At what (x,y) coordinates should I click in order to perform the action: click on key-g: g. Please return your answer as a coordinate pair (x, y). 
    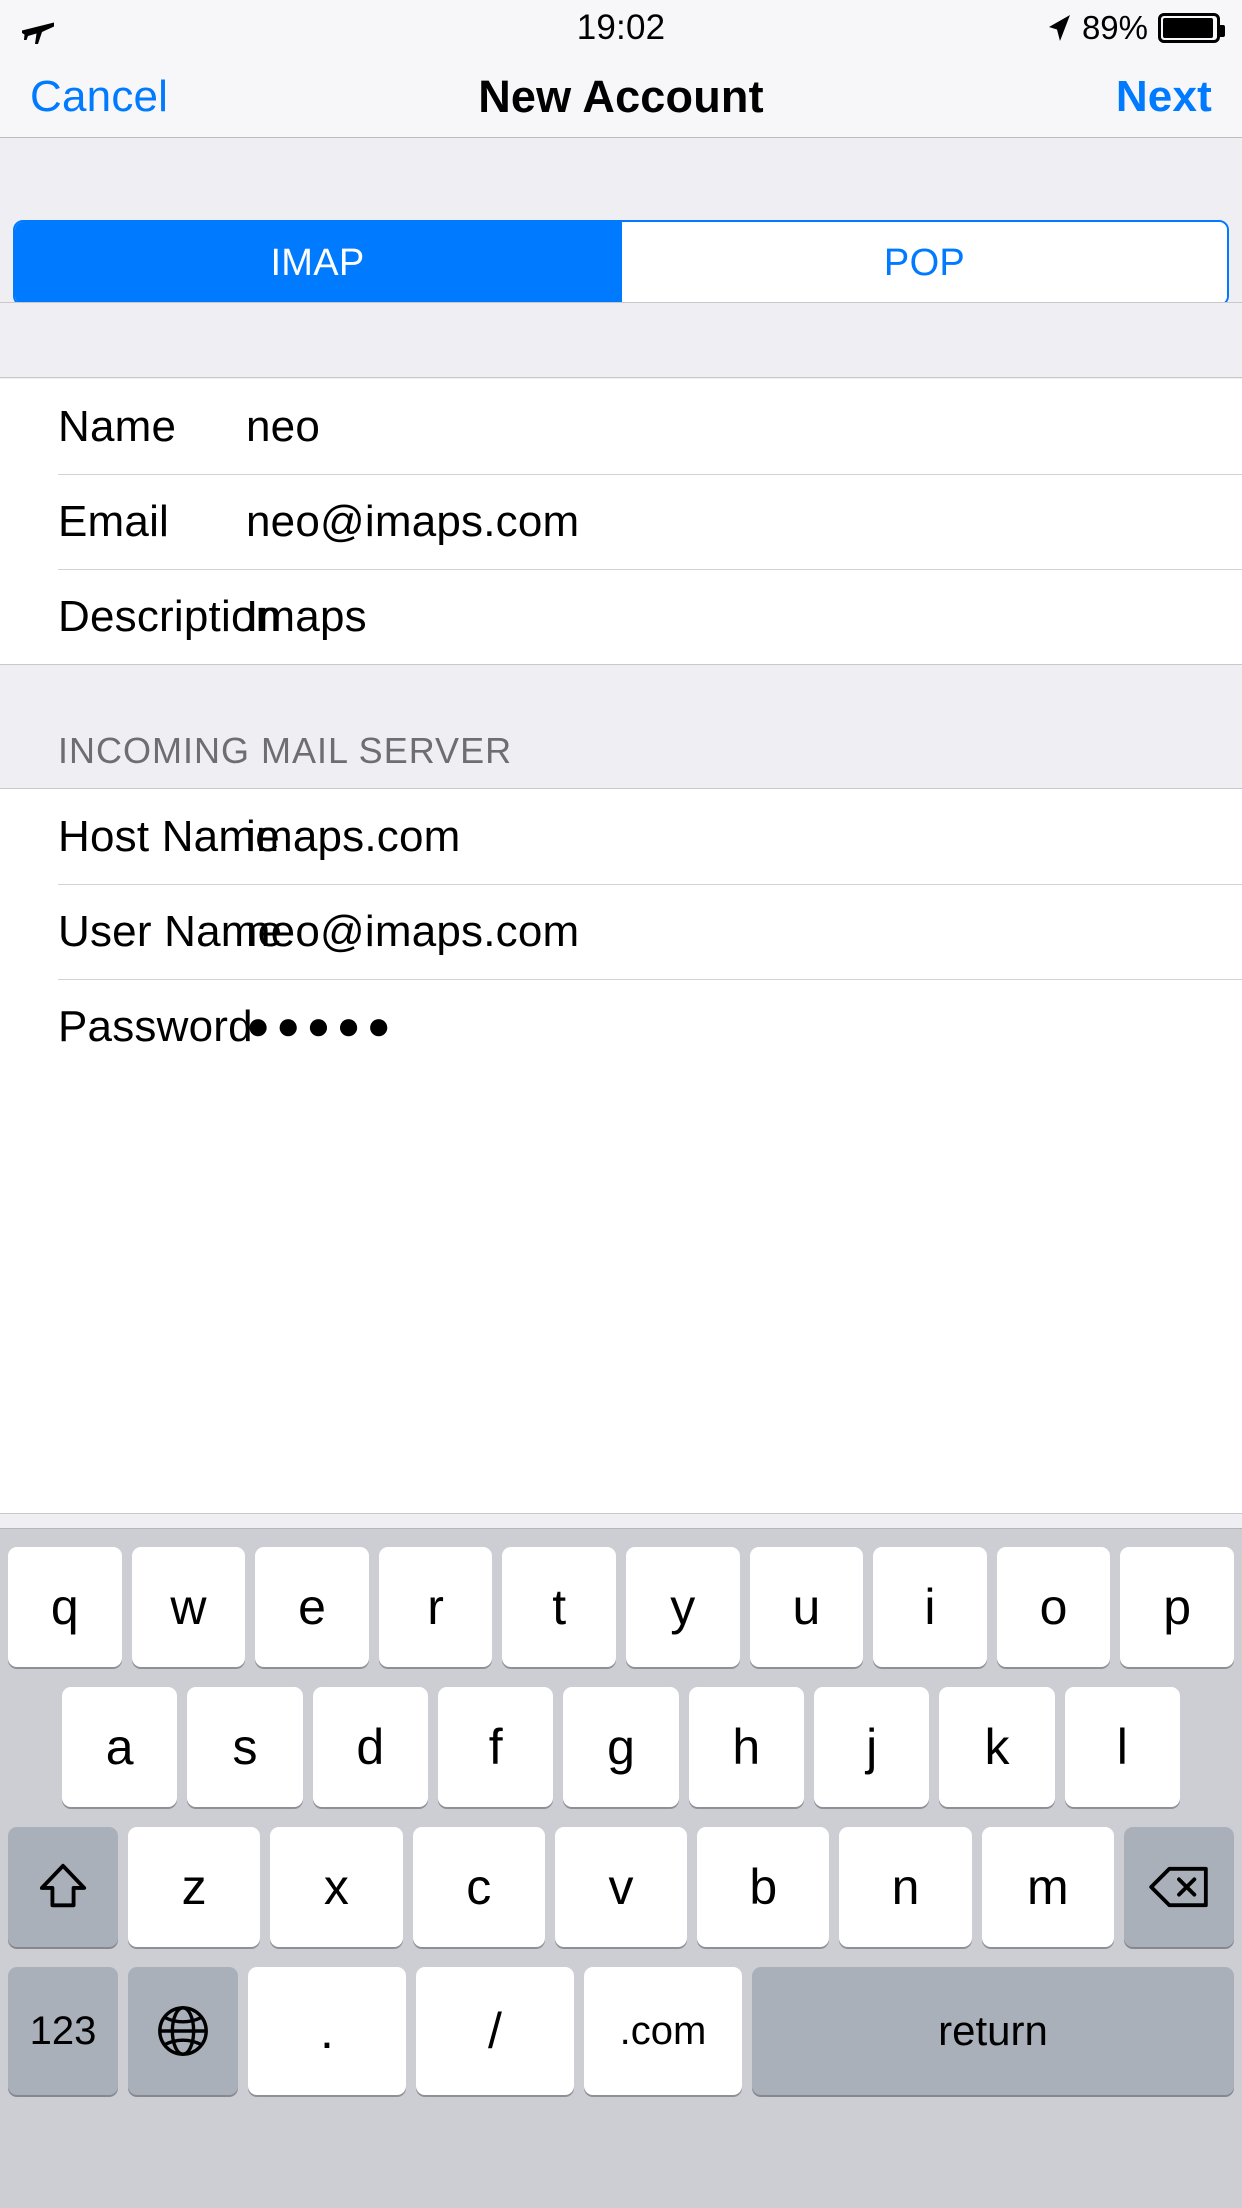
    Looking at the image, I should click on (621, 1747).